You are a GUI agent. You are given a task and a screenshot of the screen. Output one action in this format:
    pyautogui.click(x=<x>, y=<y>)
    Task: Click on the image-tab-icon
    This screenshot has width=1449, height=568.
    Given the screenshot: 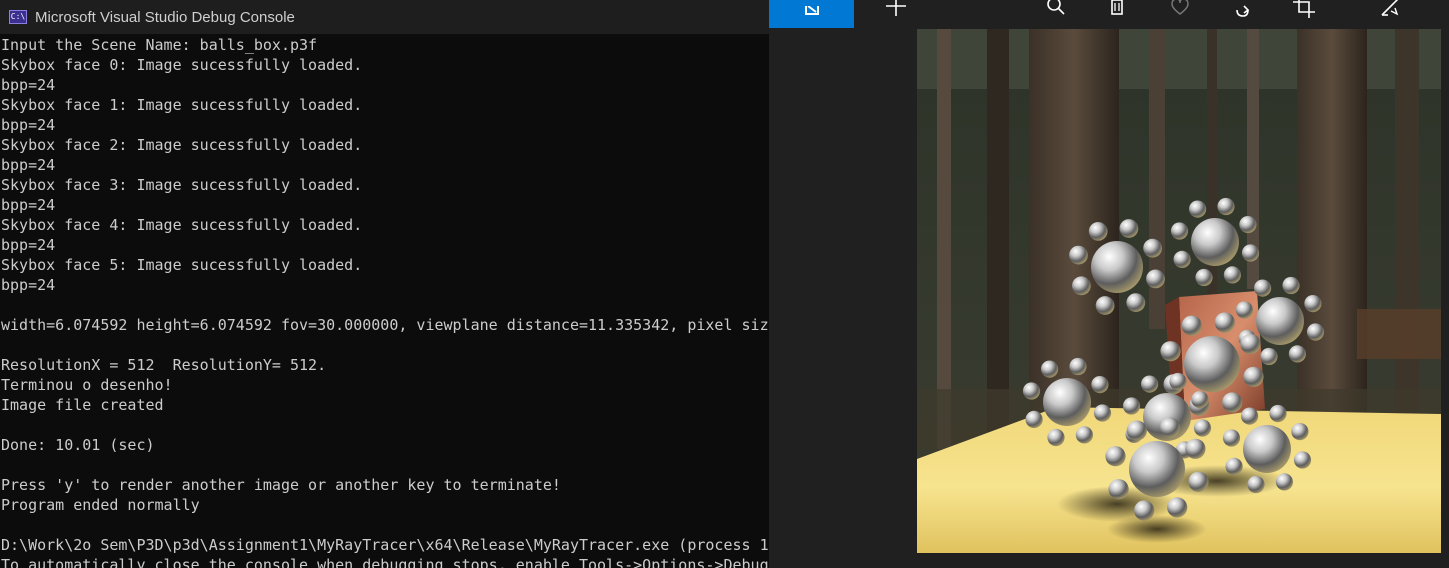 What is the action you would take?
    pyautogui.click(x=812, y=14)
    